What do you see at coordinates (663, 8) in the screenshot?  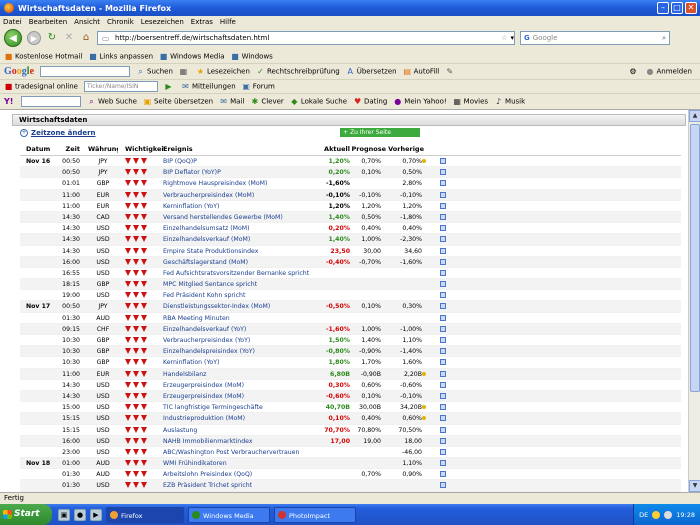 I see `minimize-button: –` at bounding box center [663, 8].